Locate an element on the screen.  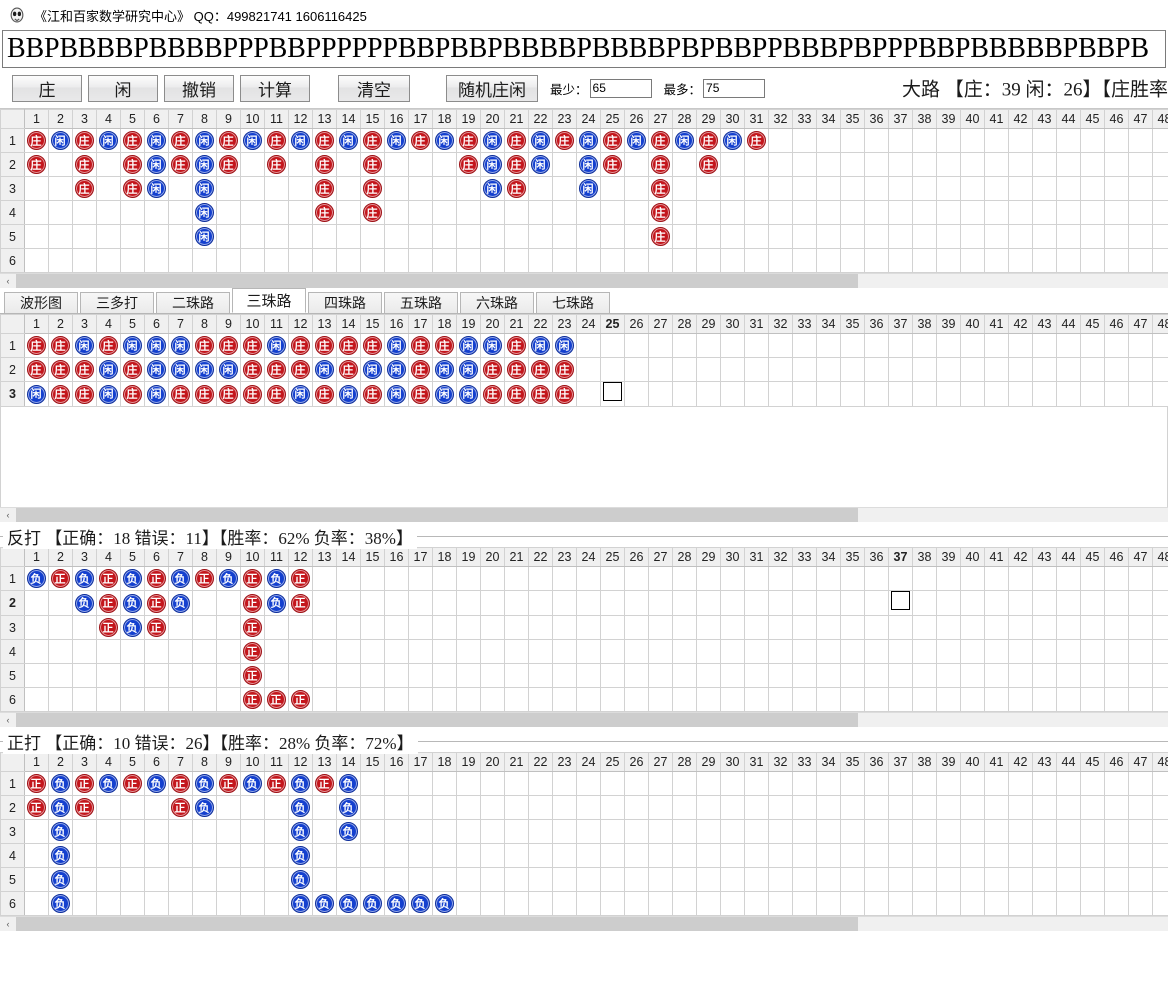
column-header-48: 48 is located at coordinates (1160, 762).